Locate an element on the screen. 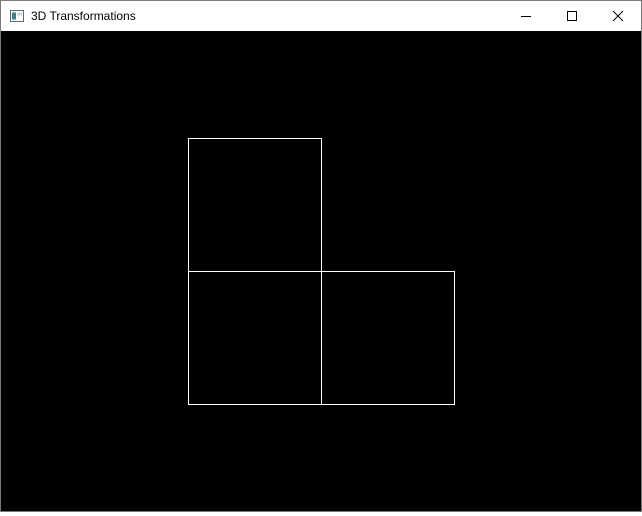  close-icon is located at coordinates (618, 16).